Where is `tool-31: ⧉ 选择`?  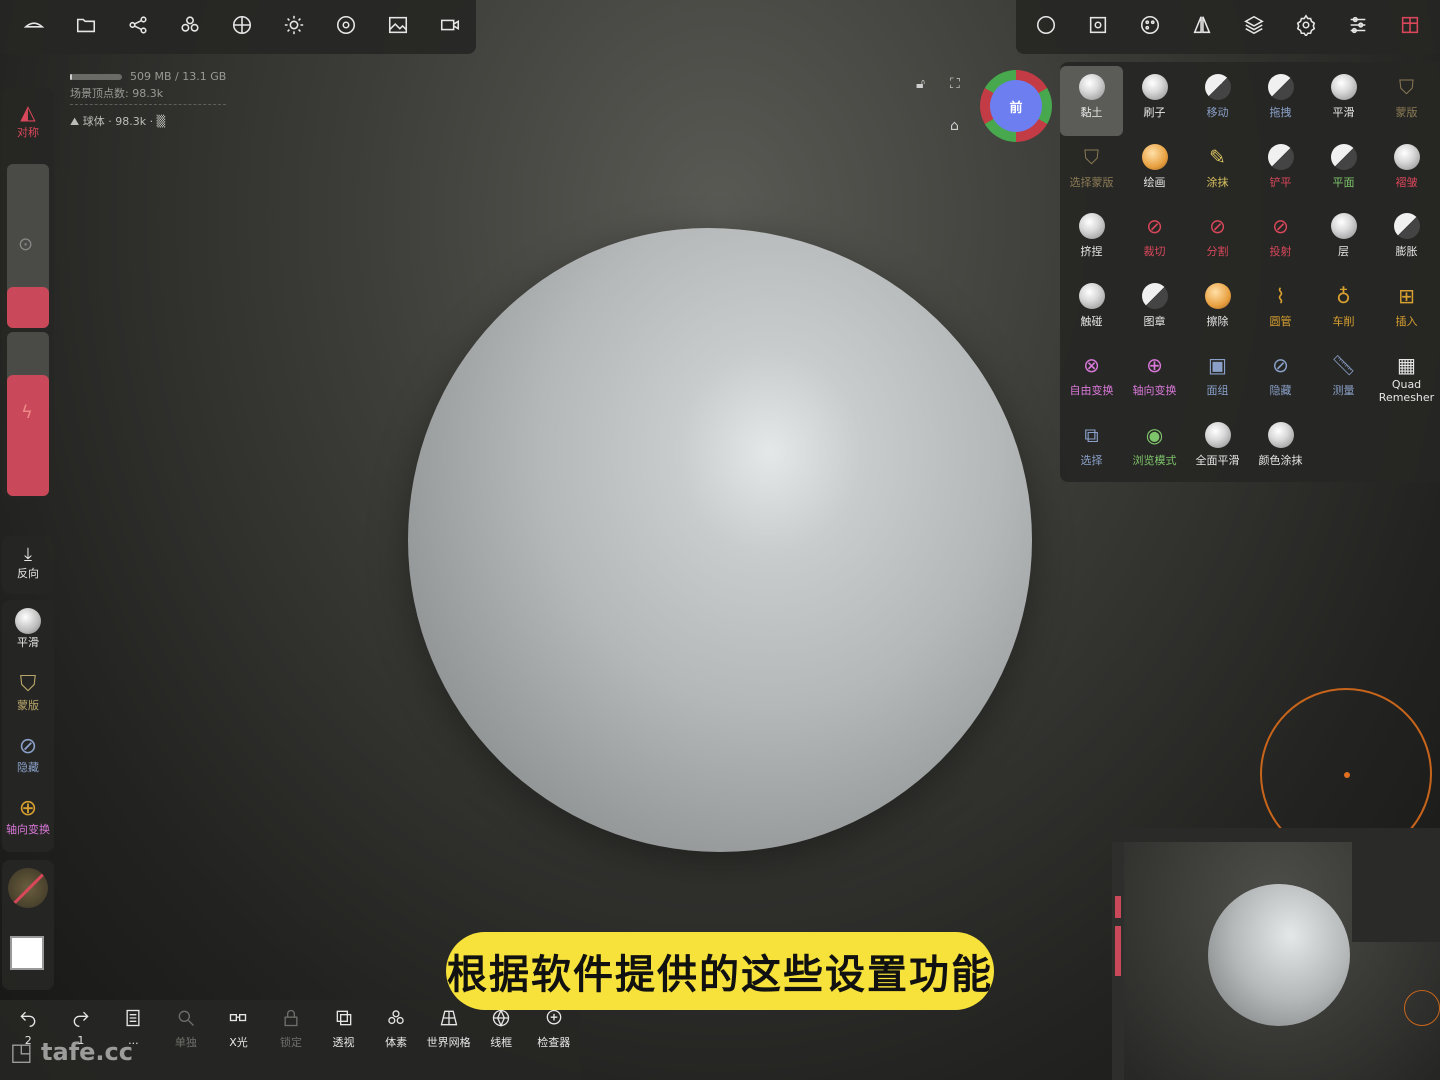
tool-31: ⧉ 选择 is located at coordinates (1091, 449).